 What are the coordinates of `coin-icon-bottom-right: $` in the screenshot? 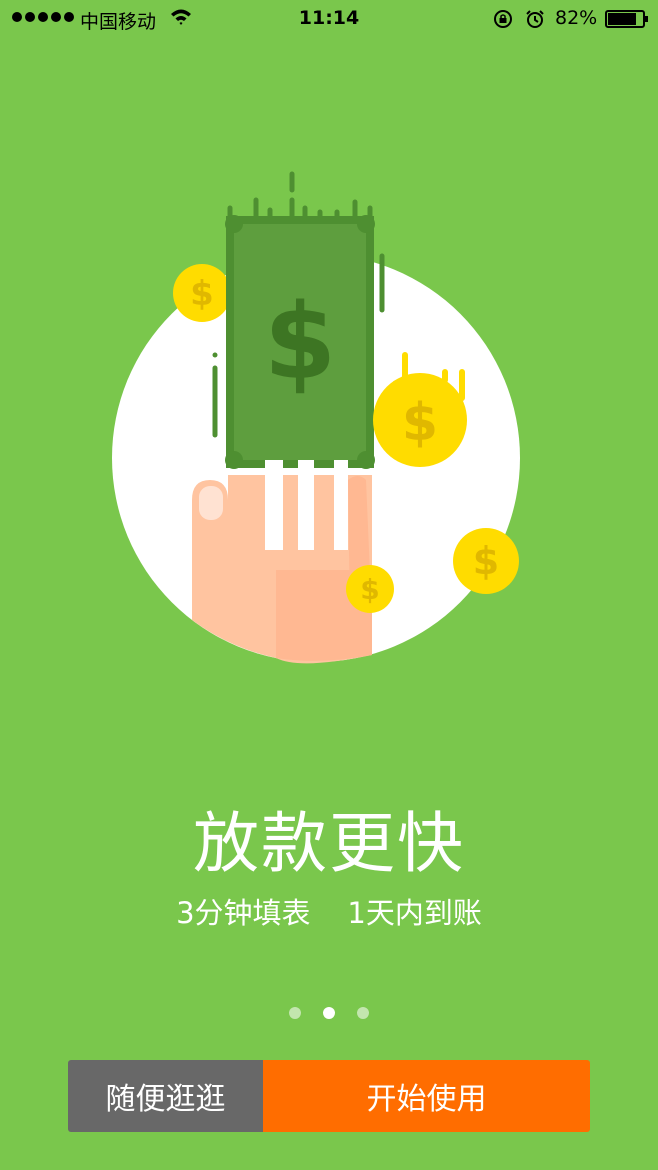 It's located at (486, 561).